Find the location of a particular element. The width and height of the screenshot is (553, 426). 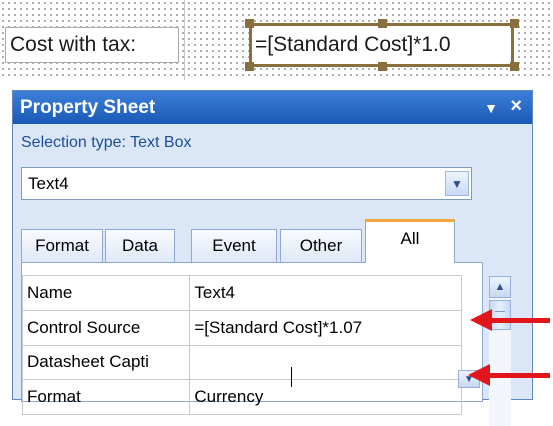

grid-guide-line is located at coordinates (184, 40).